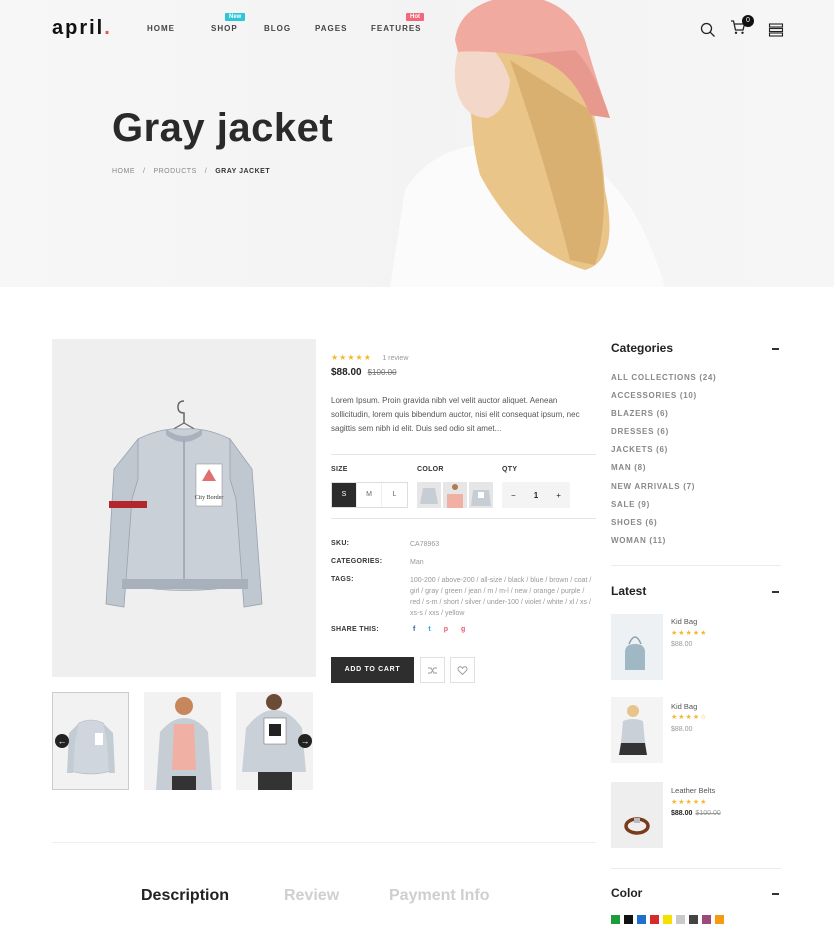 Image resolution: width=834 pixels, height=930 pixels. What do you see at coordinates (615, 919) in the screenshot?
I see `color-swatch-green` at bounding box center [615, 919].